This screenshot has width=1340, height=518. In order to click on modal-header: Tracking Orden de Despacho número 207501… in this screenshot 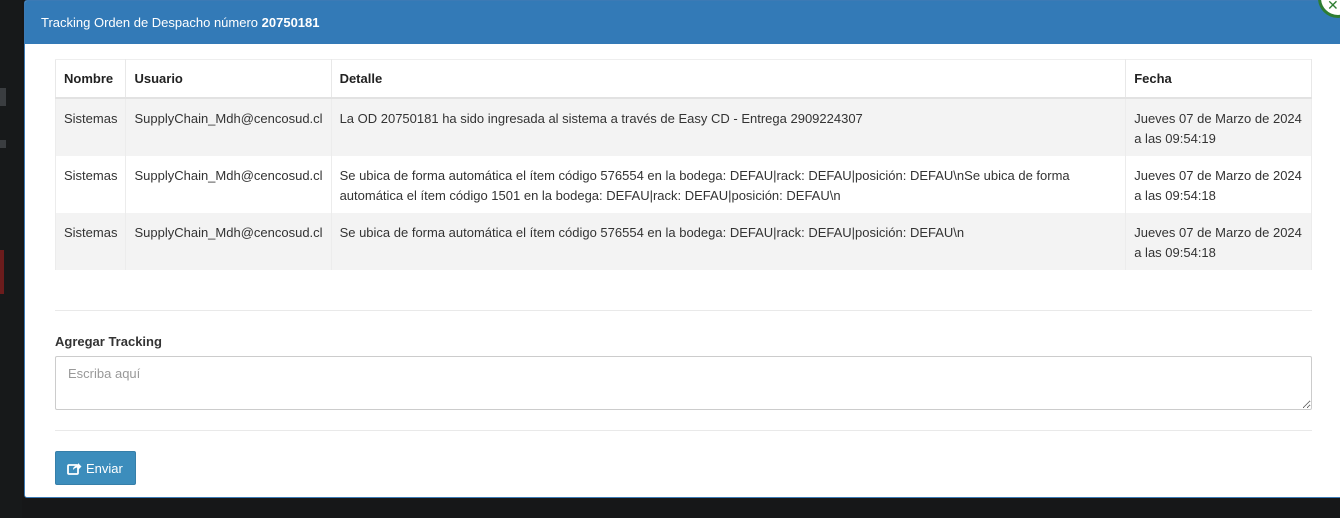, I will do `click(682, 22)`.